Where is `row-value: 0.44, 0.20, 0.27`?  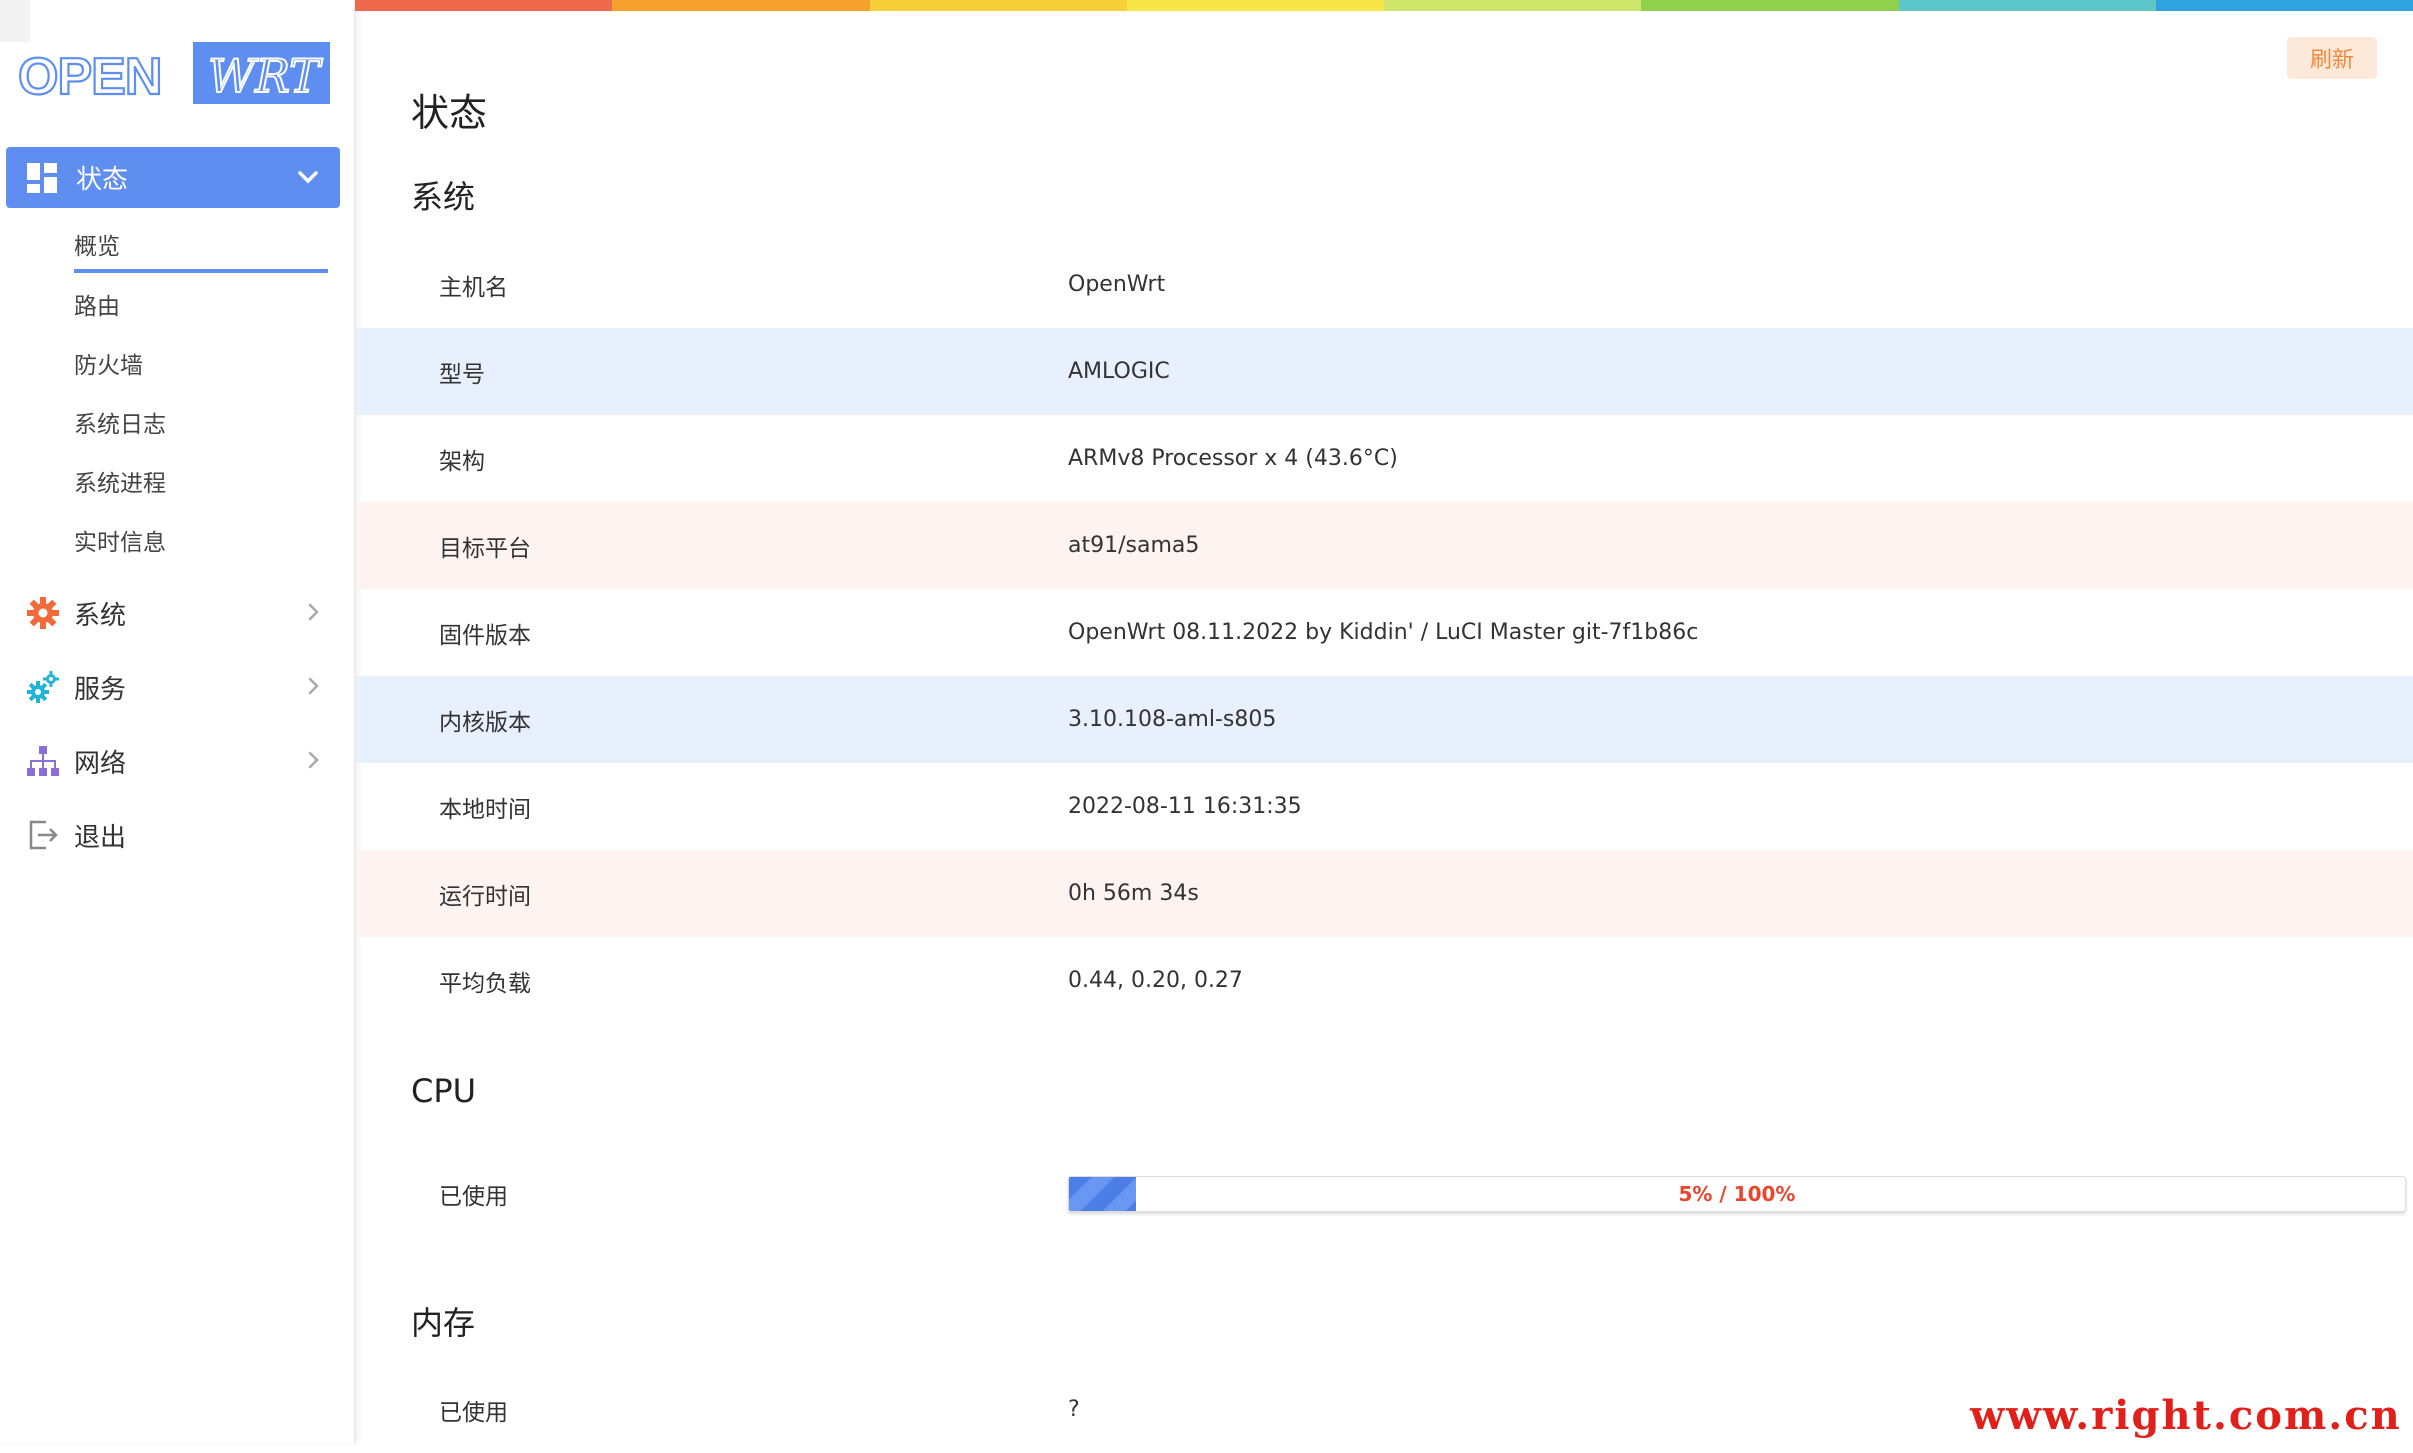
row-value: 0.44, 0.20, 0.27 is located at coordinates (1155, 980).